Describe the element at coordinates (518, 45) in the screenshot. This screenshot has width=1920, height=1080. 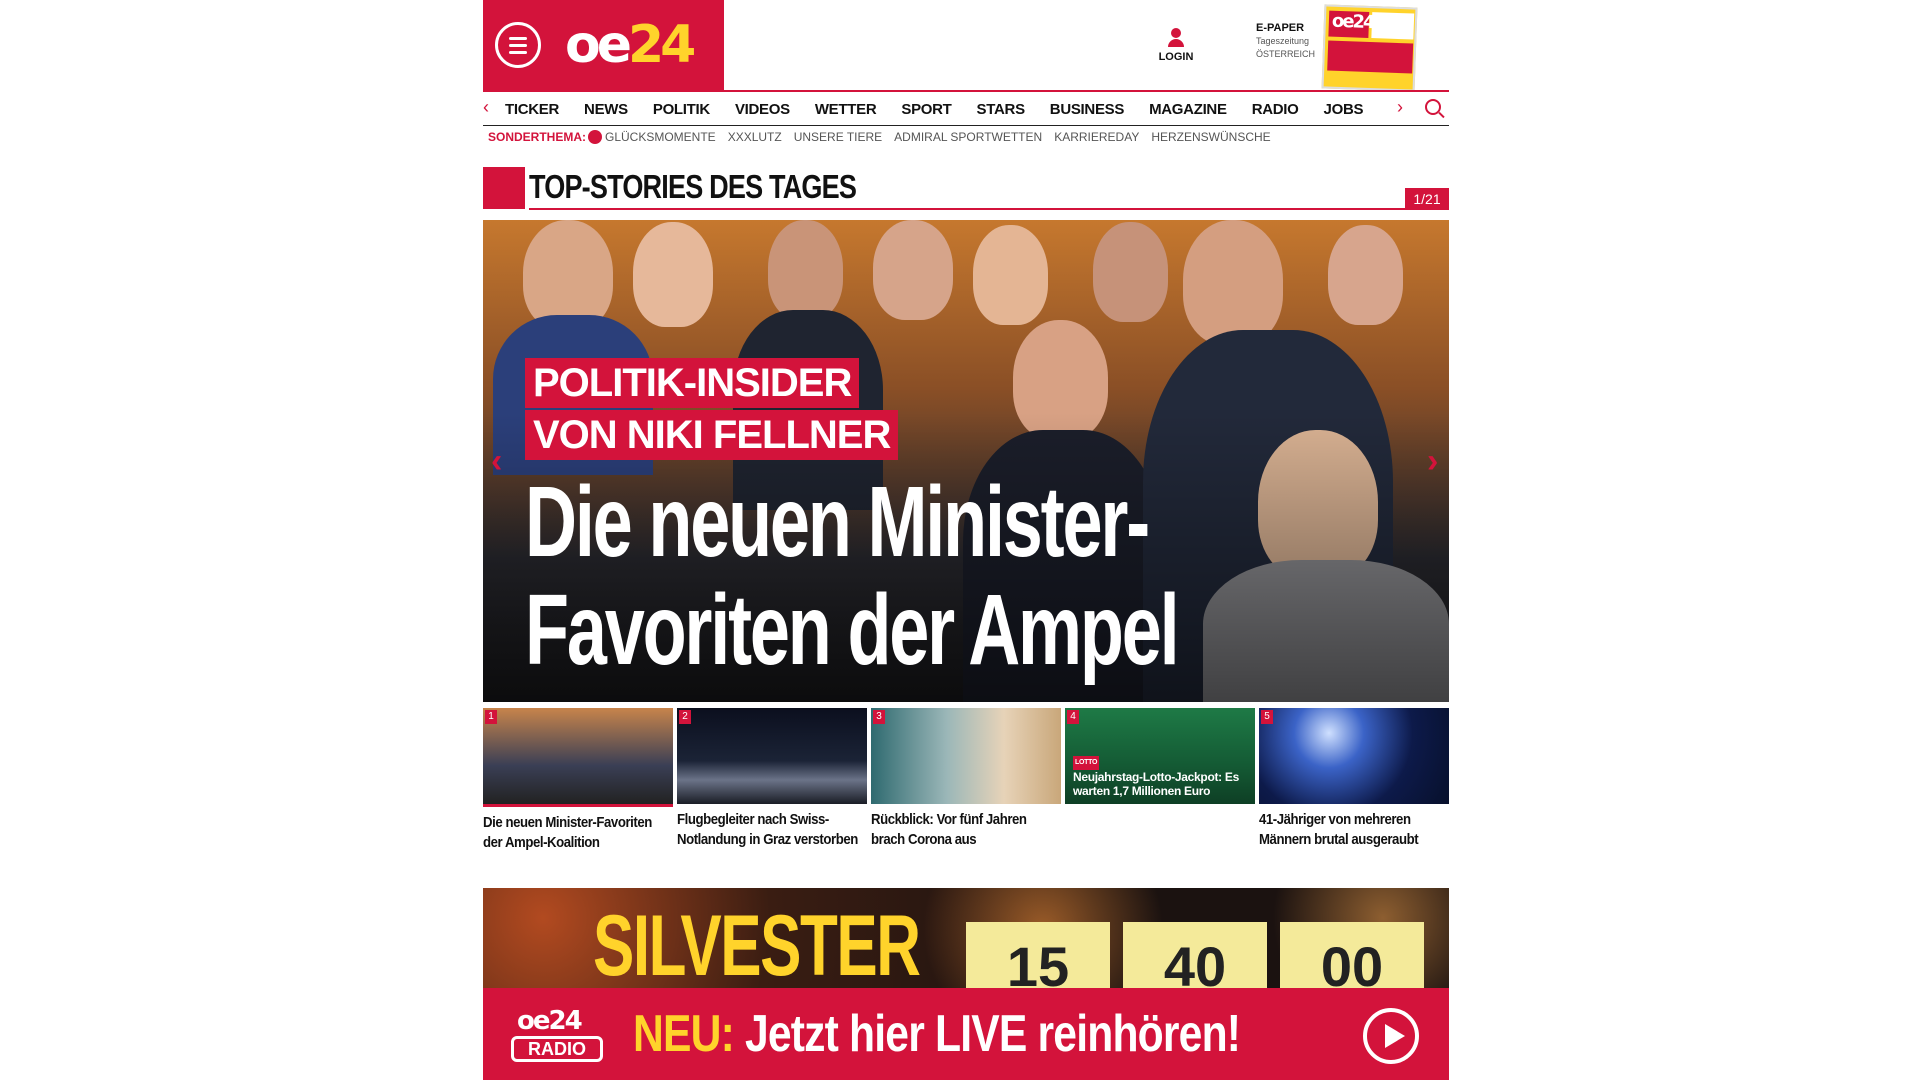
I see `menu-icon` at that location.